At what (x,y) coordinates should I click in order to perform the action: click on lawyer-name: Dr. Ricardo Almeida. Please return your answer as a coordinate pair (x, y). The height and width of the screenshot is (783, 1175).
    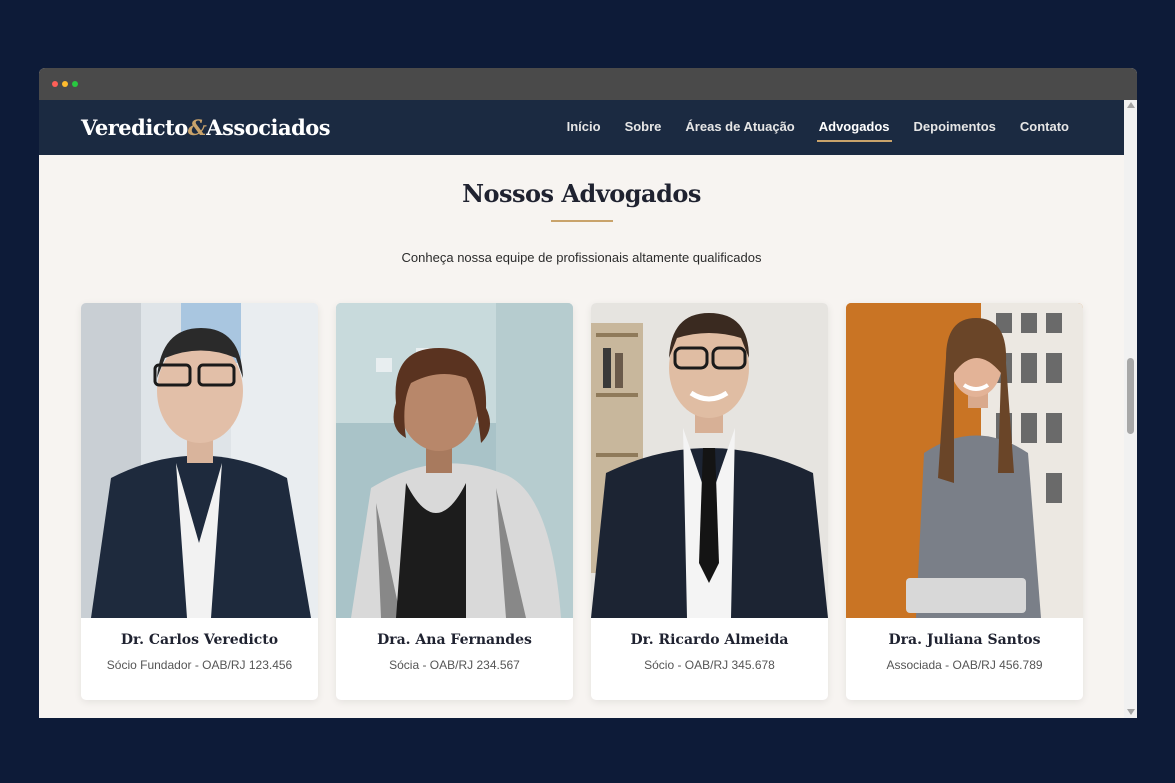
    Looking at the image, I should click on (709, 640).